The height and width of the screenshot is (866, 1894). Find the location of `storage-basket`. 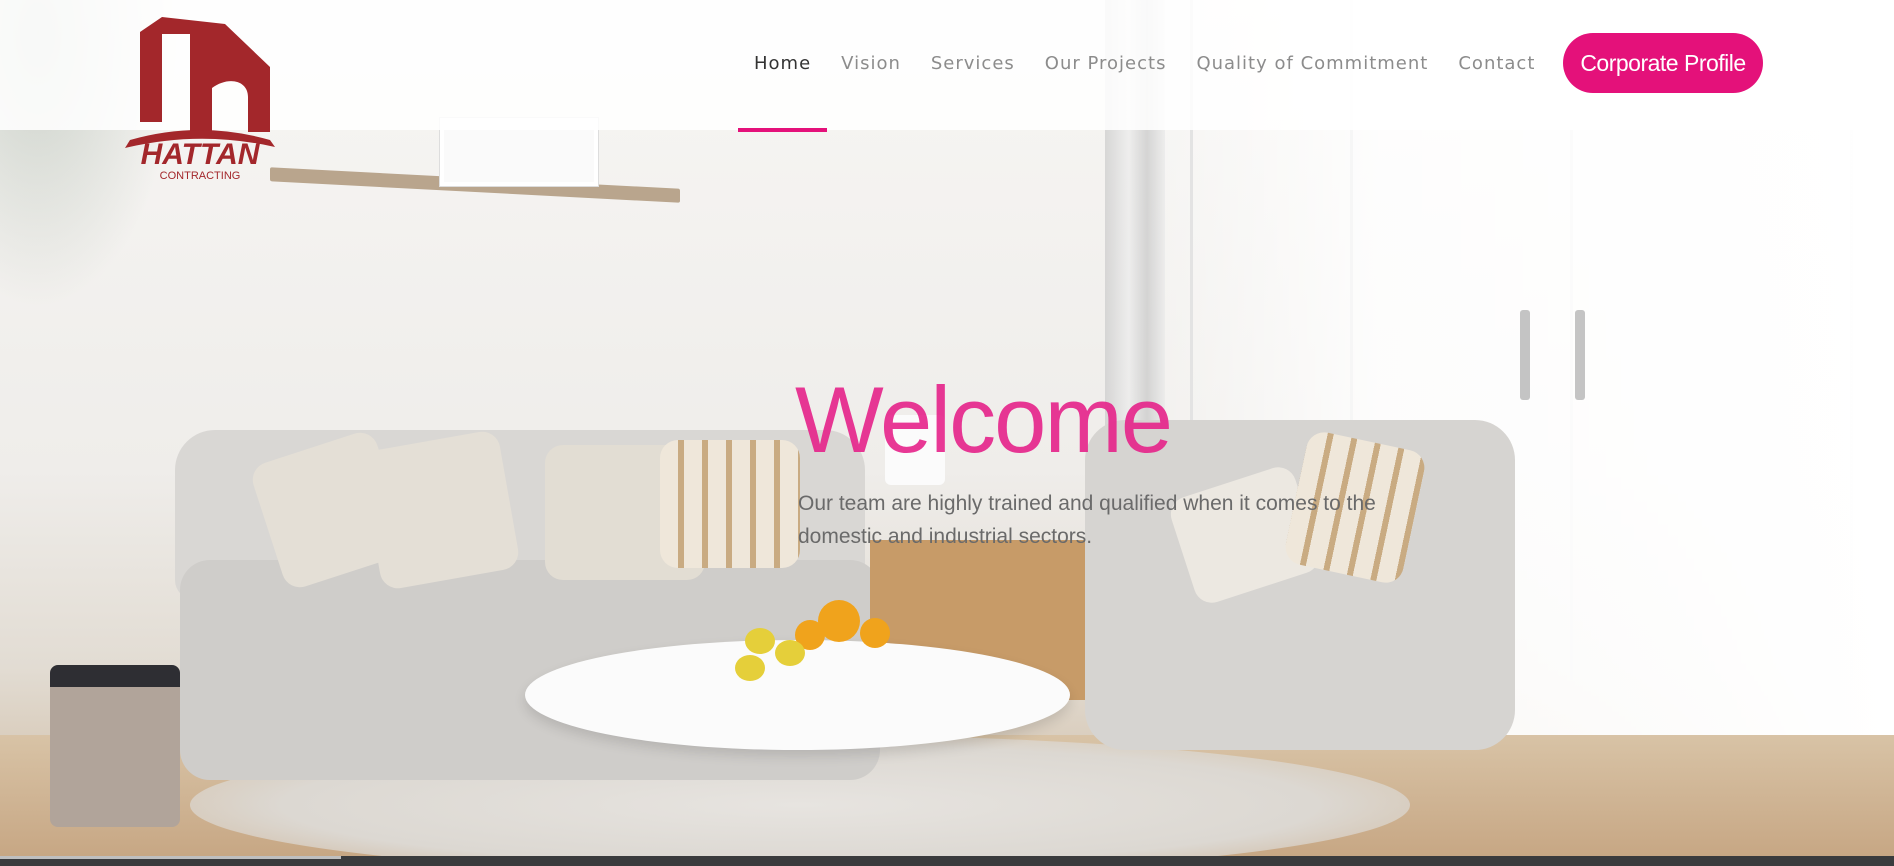

storage-basket is located at coordinates (115, 746).